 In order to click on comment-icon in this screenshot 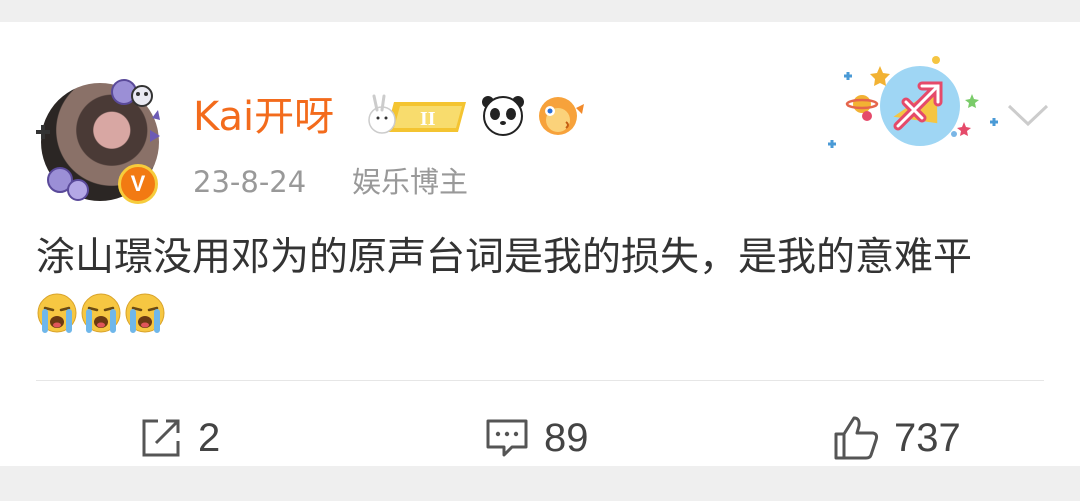, I will do `click(507, 438)`.